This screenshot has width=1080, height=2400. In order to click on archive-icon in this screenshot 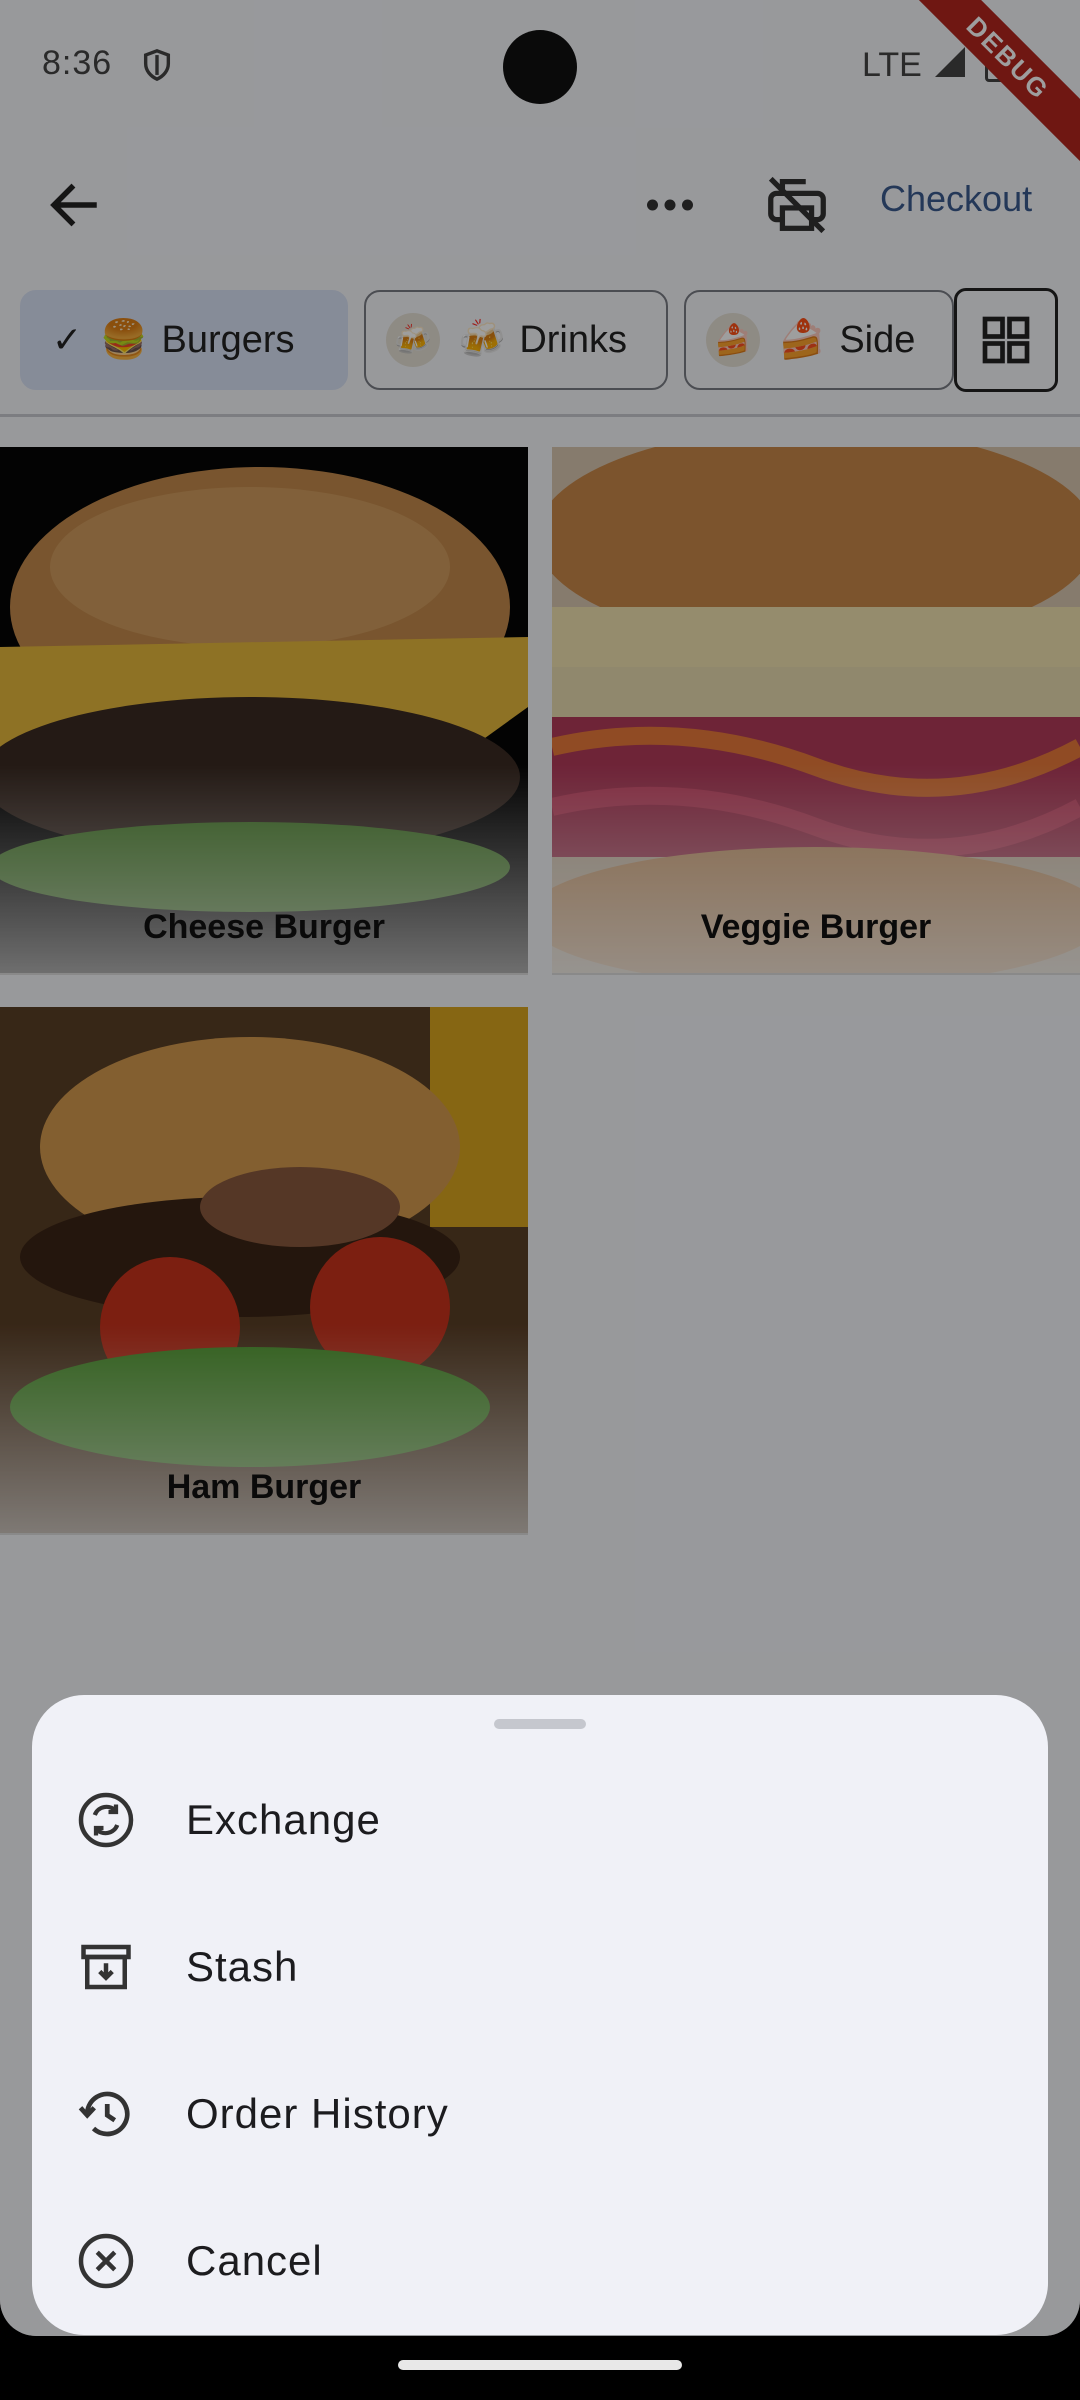, I will do `click(106, 1967)`.